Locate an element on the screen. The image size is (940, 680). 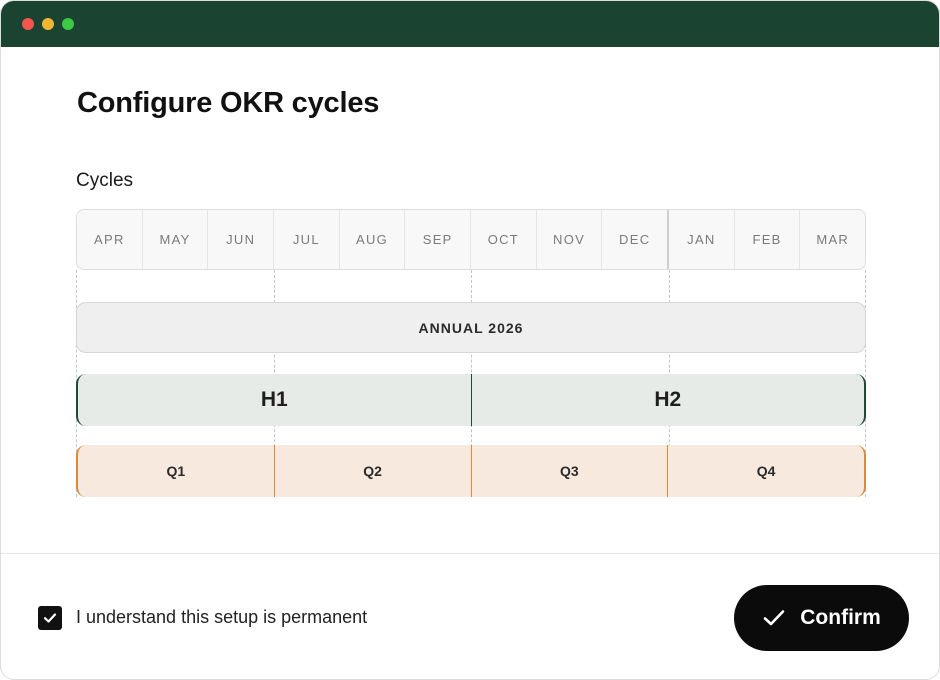
quarter-cycle-label: Q4 is located at coordinates (766, 471).